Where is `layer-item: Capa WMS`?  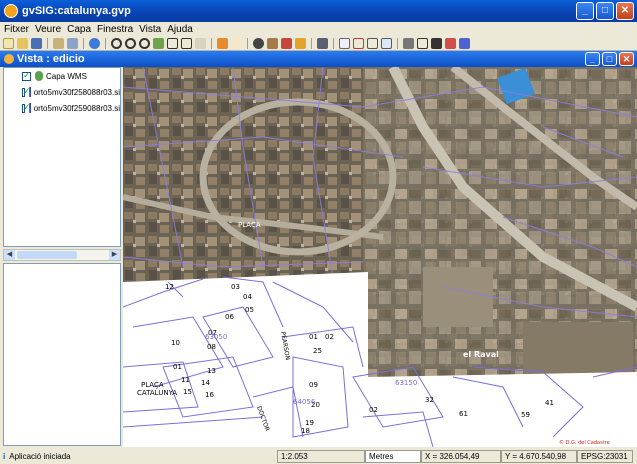 layer-item: Capa WMS is located at coordinates (62, 76).